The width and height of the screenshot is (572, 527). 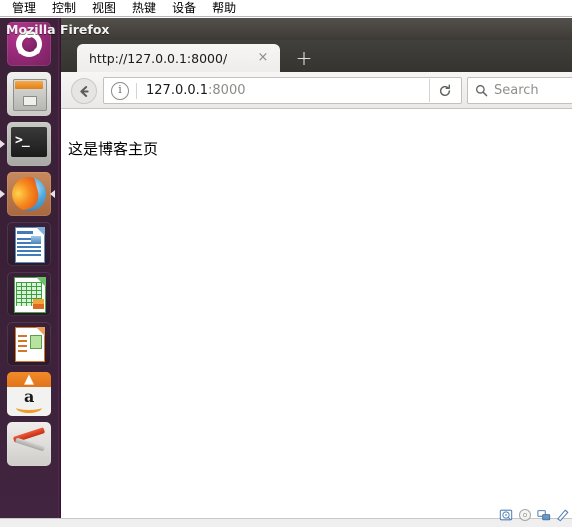 I want to click on tab-title: http://127.0.0.1:8000/, so click(x=158, y=58).